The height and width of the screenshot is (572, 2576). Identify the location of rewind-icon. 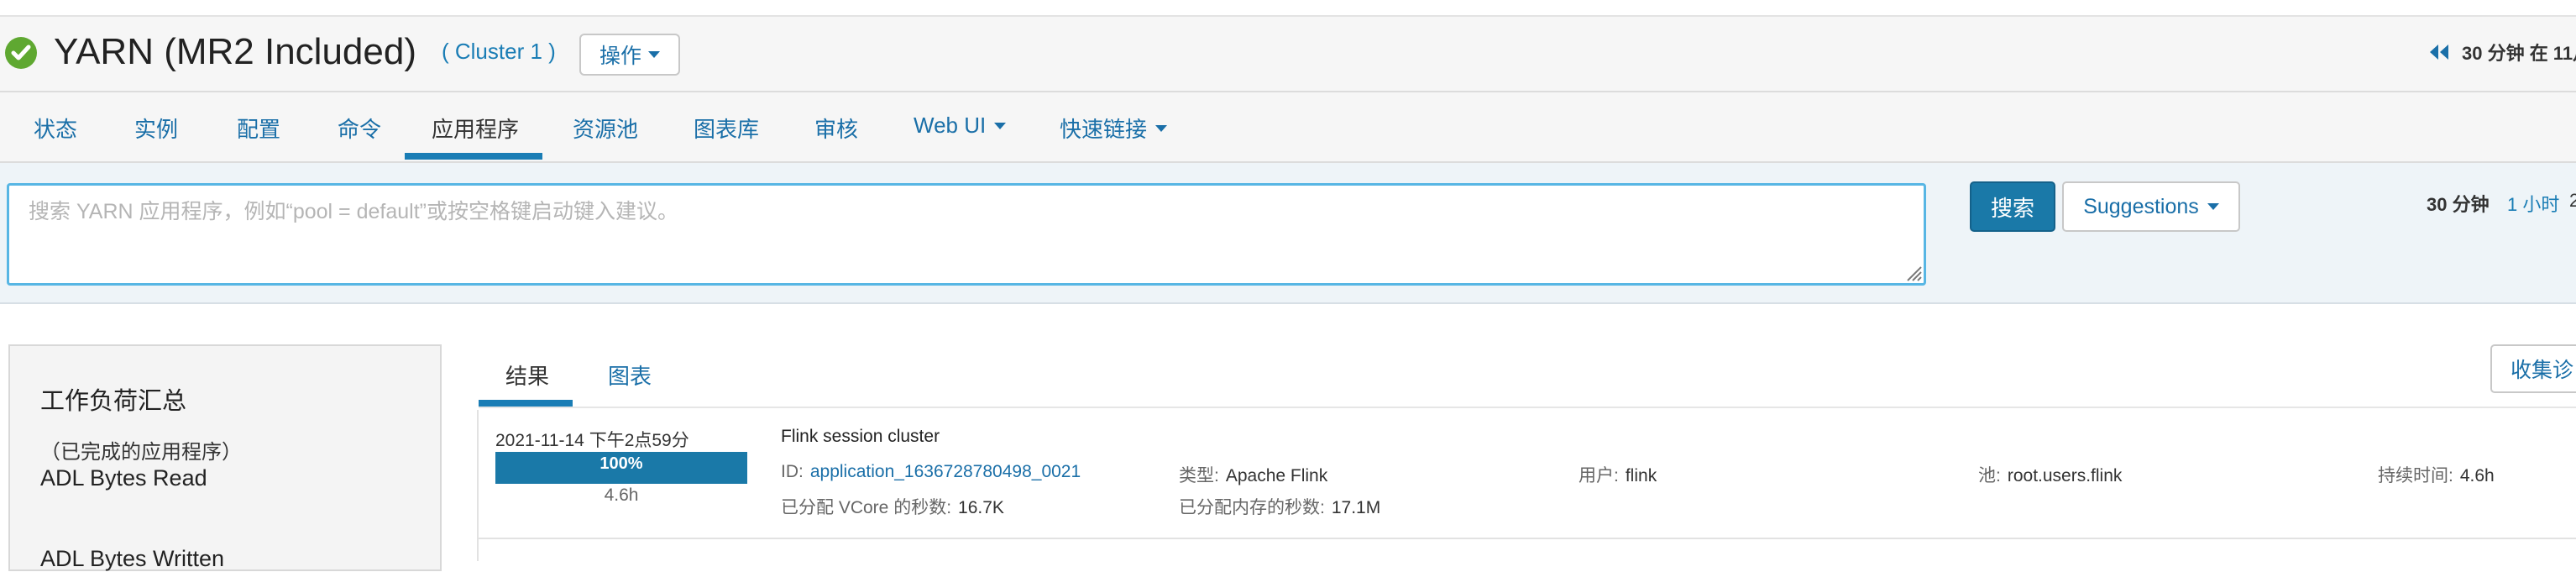
(2439, 52).